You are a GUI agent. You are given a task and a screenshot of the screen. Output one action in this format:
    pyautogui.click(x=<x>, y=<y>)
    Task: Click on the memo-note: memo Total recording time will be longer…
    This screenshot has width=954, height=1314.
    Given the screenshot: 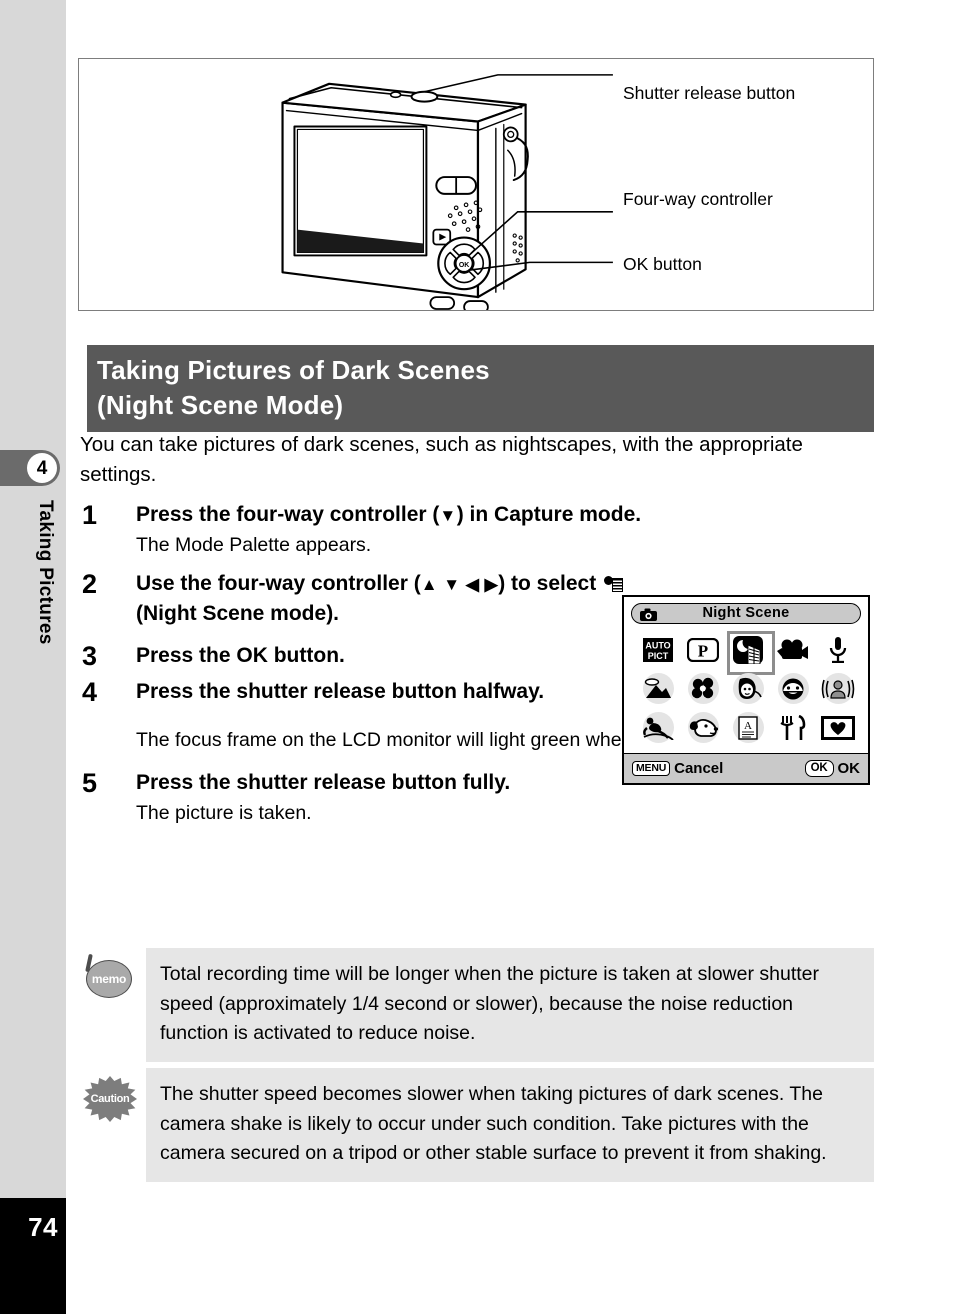 What is the action you would take?
    pyautogui.click(x=479, y=1005)
    